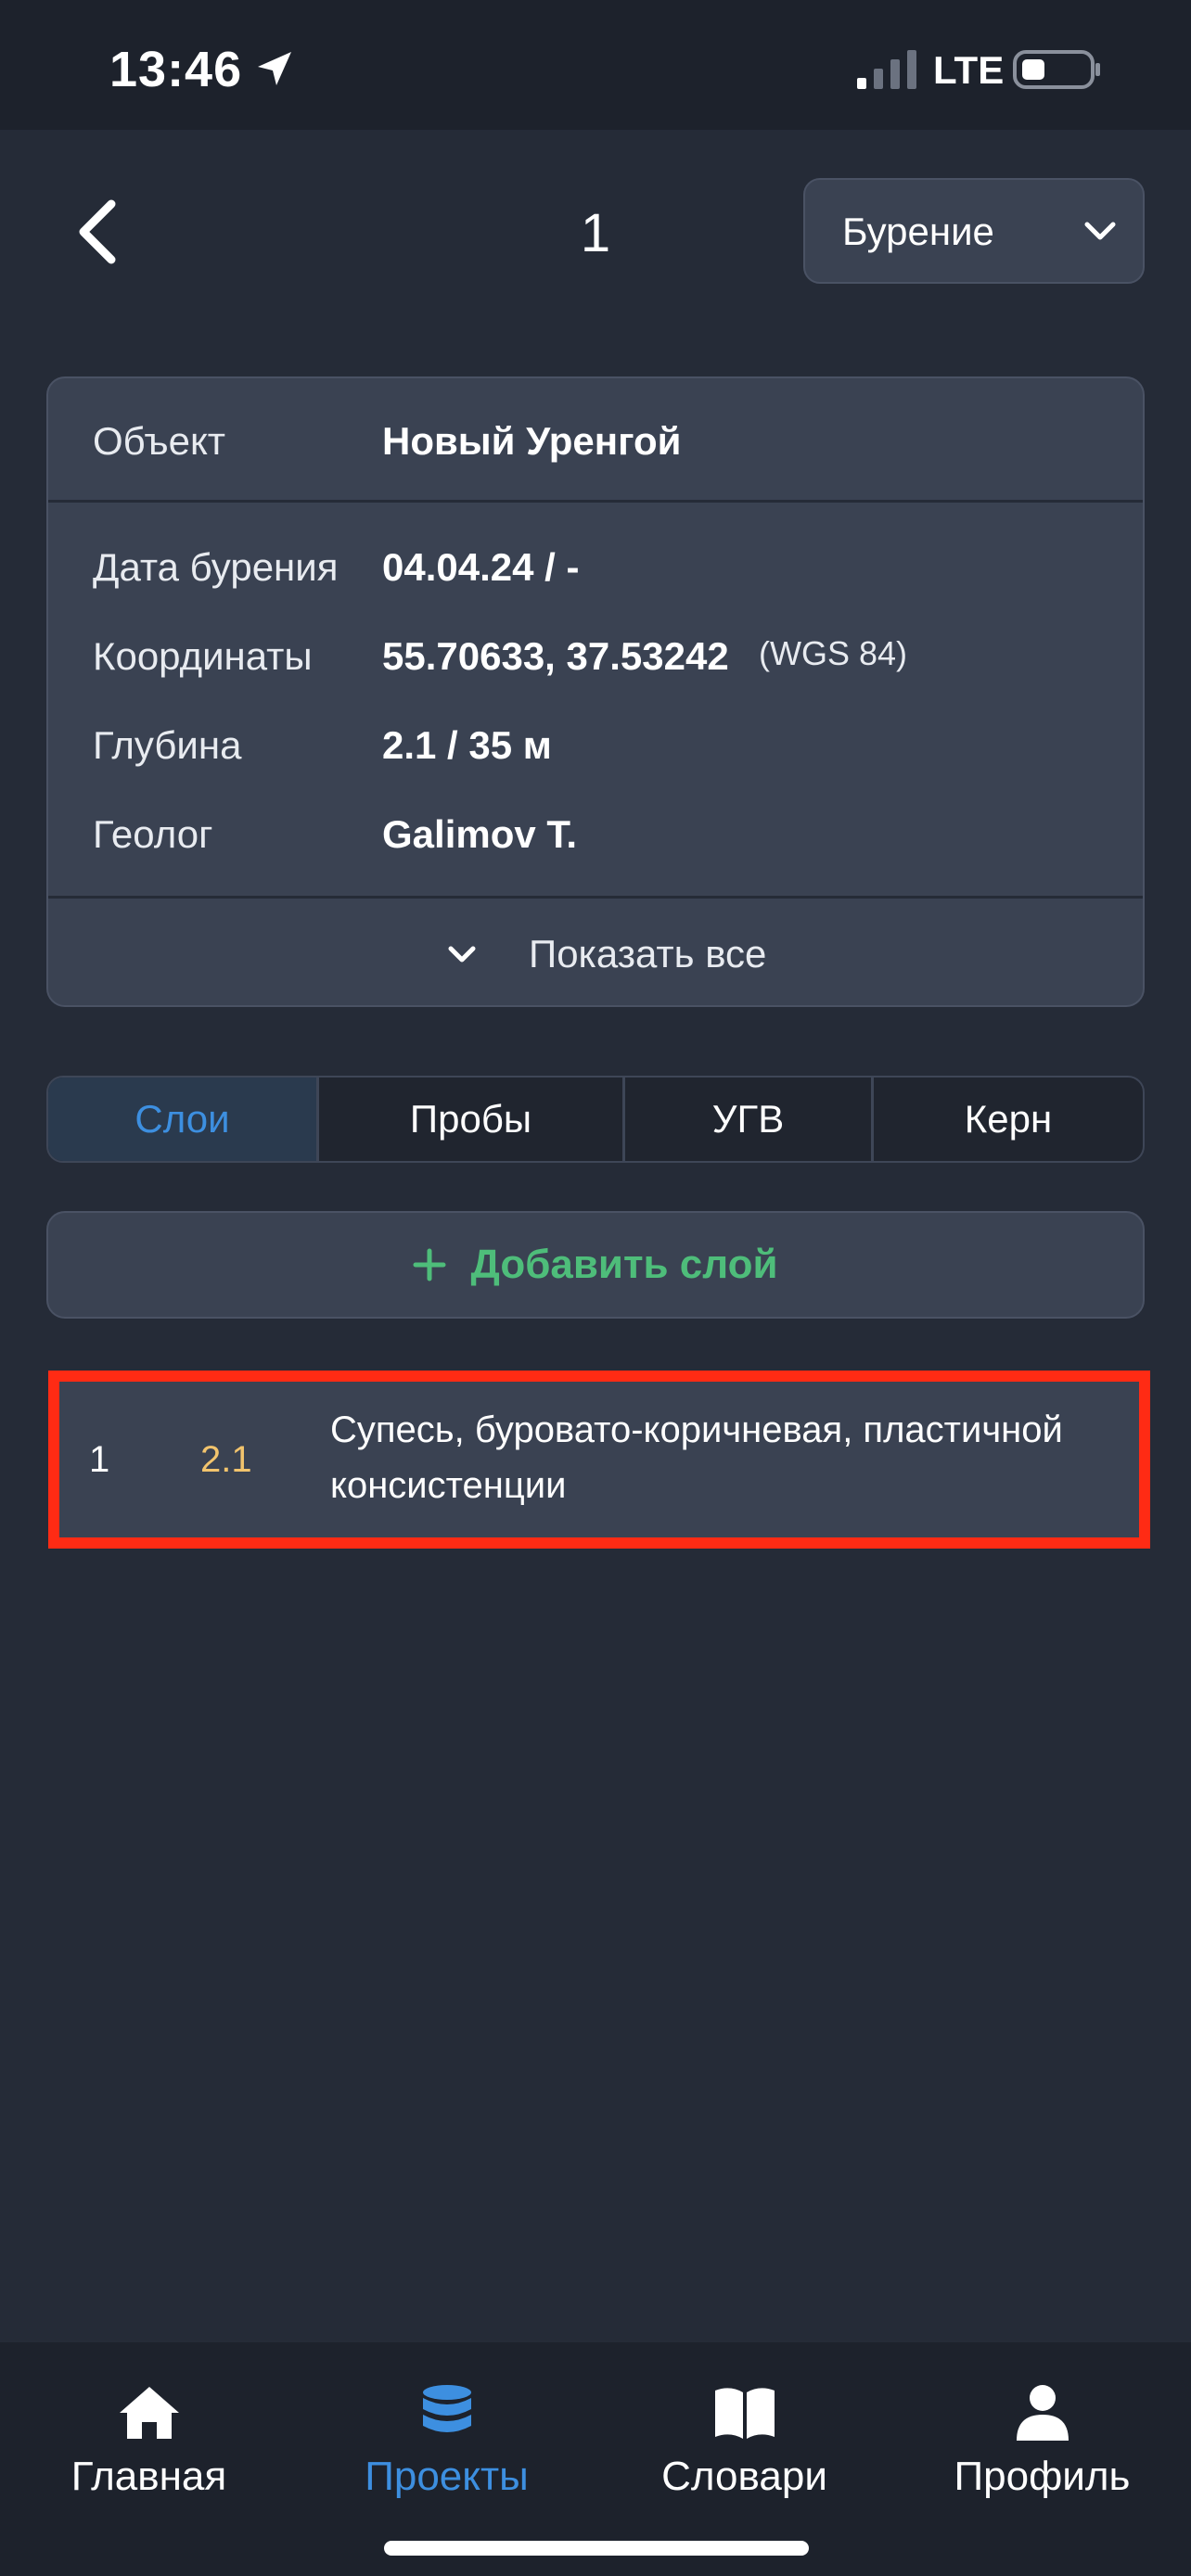 Image resolution: width=1191 pixels, height=2576 pixels. What do you see at coordinates (183, 1119) in the screenshot?
I see `tab-layers: Слои` at bounding box center [183, 1119].